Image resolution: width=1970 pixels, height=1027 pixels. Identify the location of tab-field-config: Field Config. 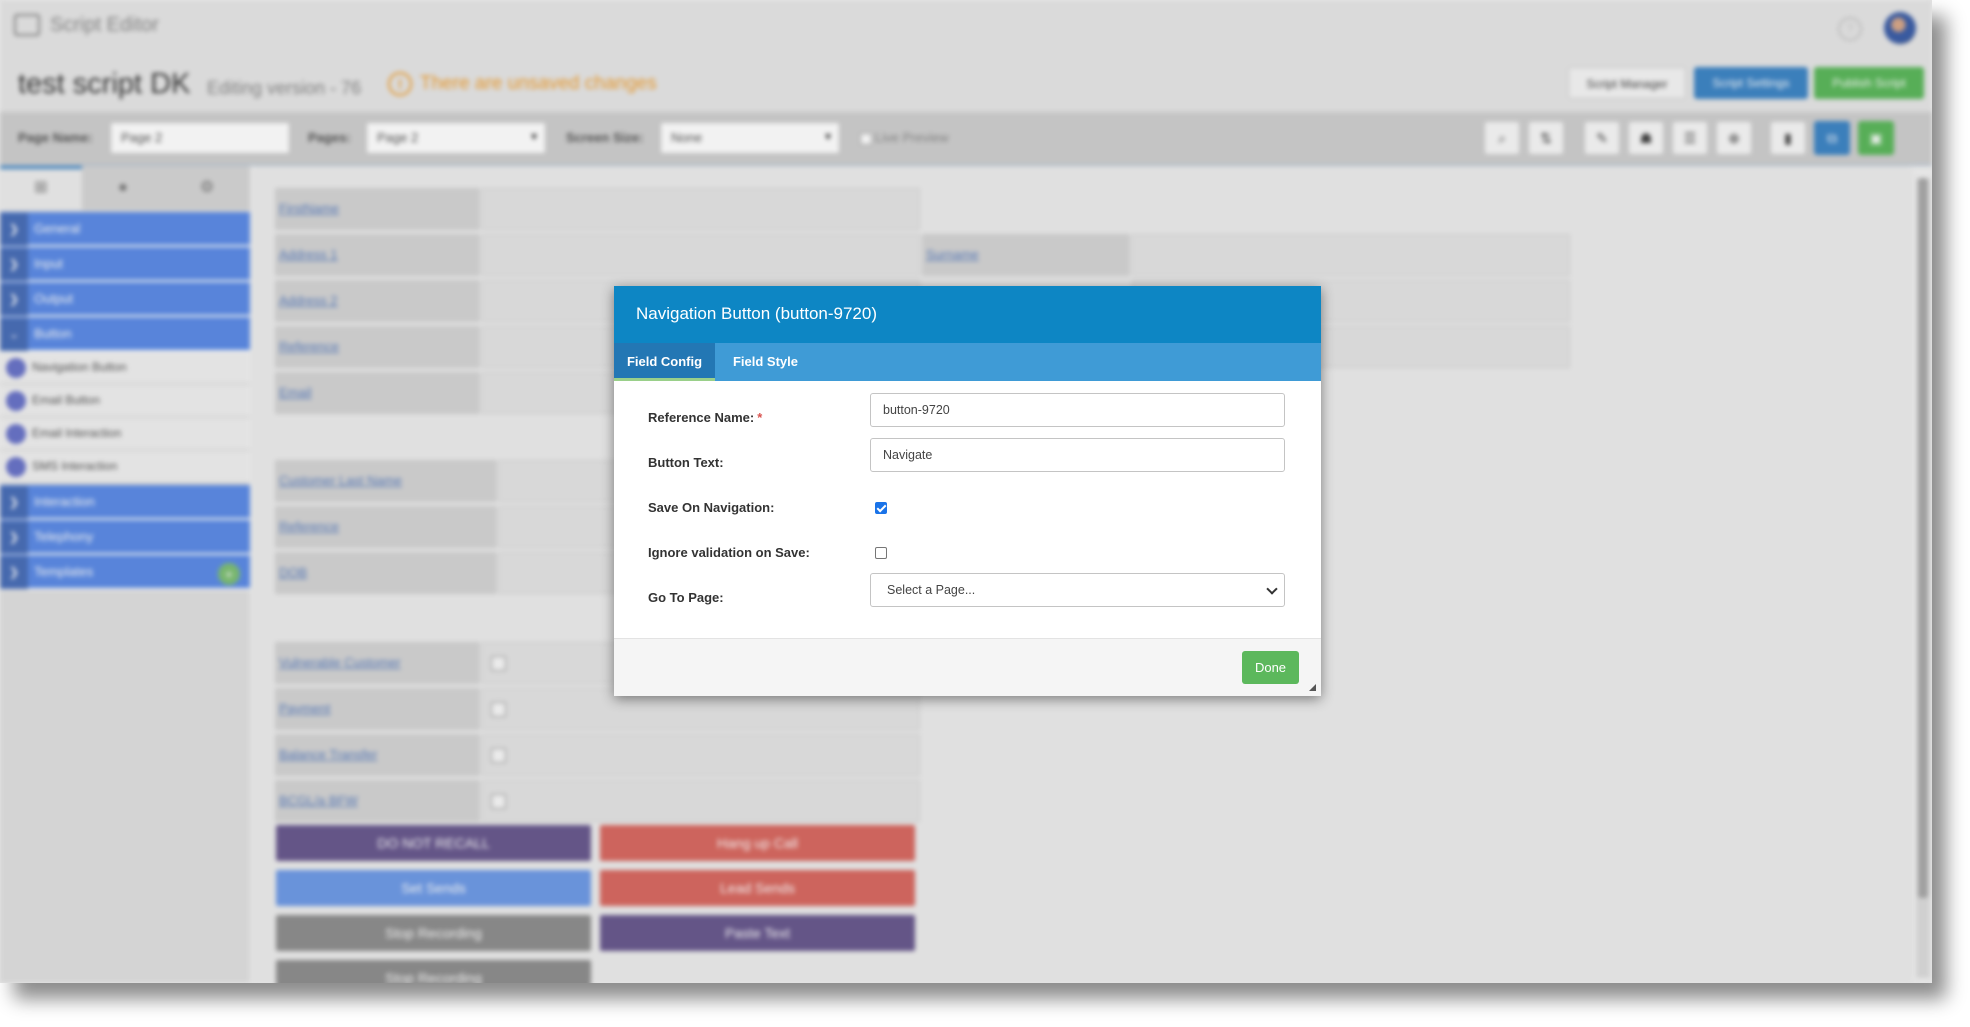
(664, 362).